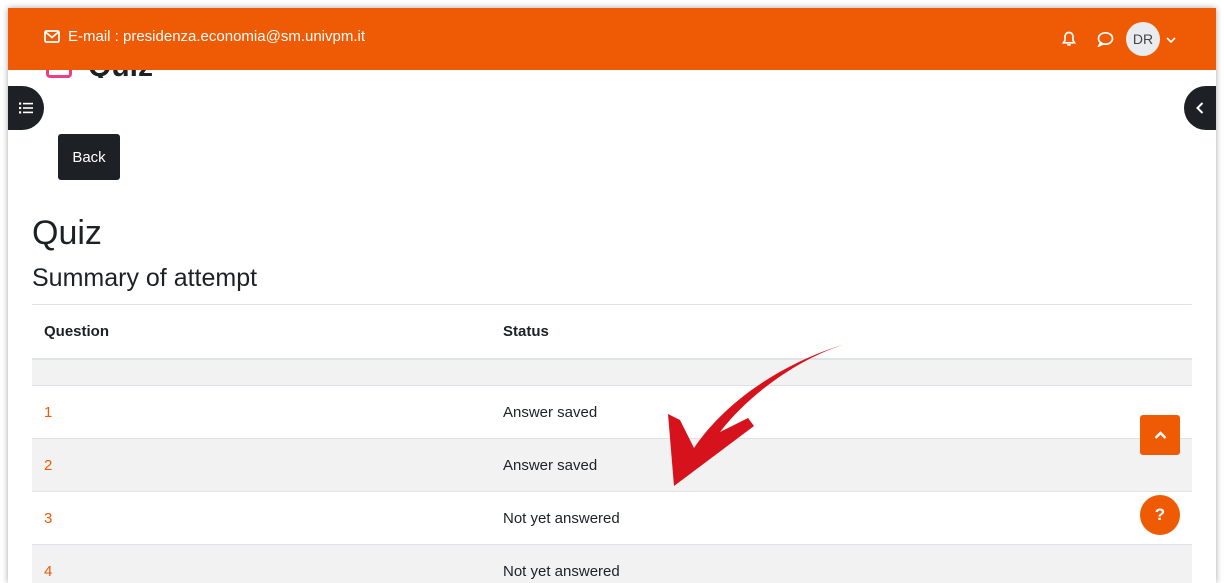 Image resolution: width=1224 pixels, height=583 pixels. I want to click on block-drawer-toggle, so click(1200, 108).